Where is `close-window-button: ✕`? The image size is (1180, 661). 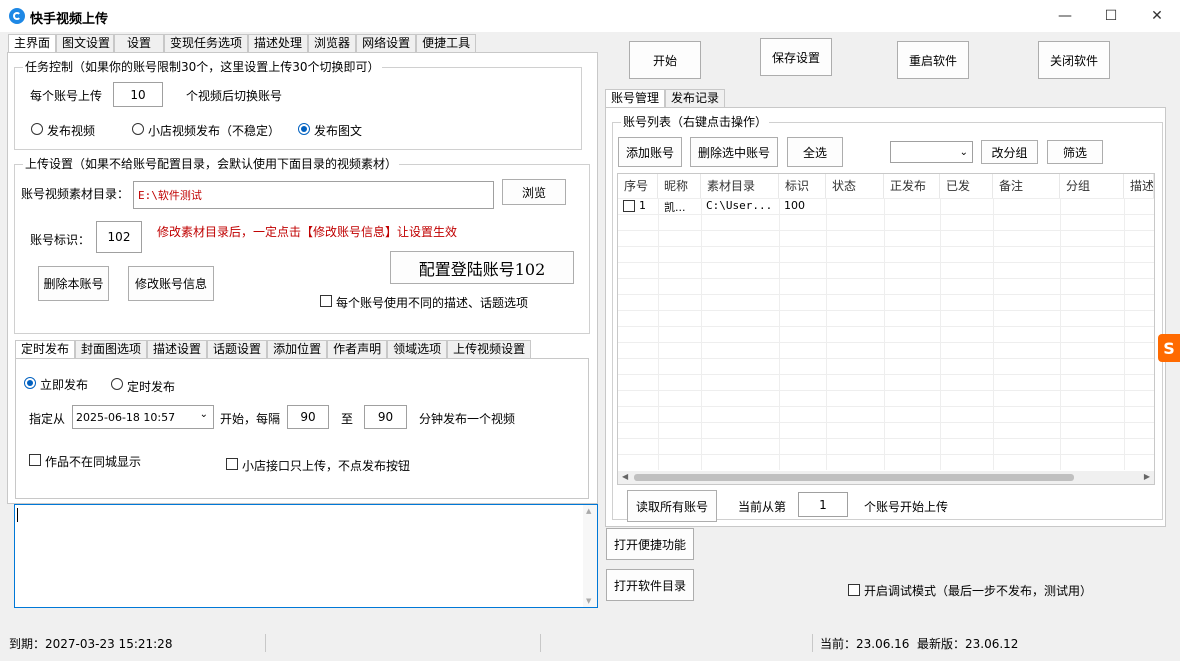 close-window-button: ✕ is located at coordinates (1157, 16).